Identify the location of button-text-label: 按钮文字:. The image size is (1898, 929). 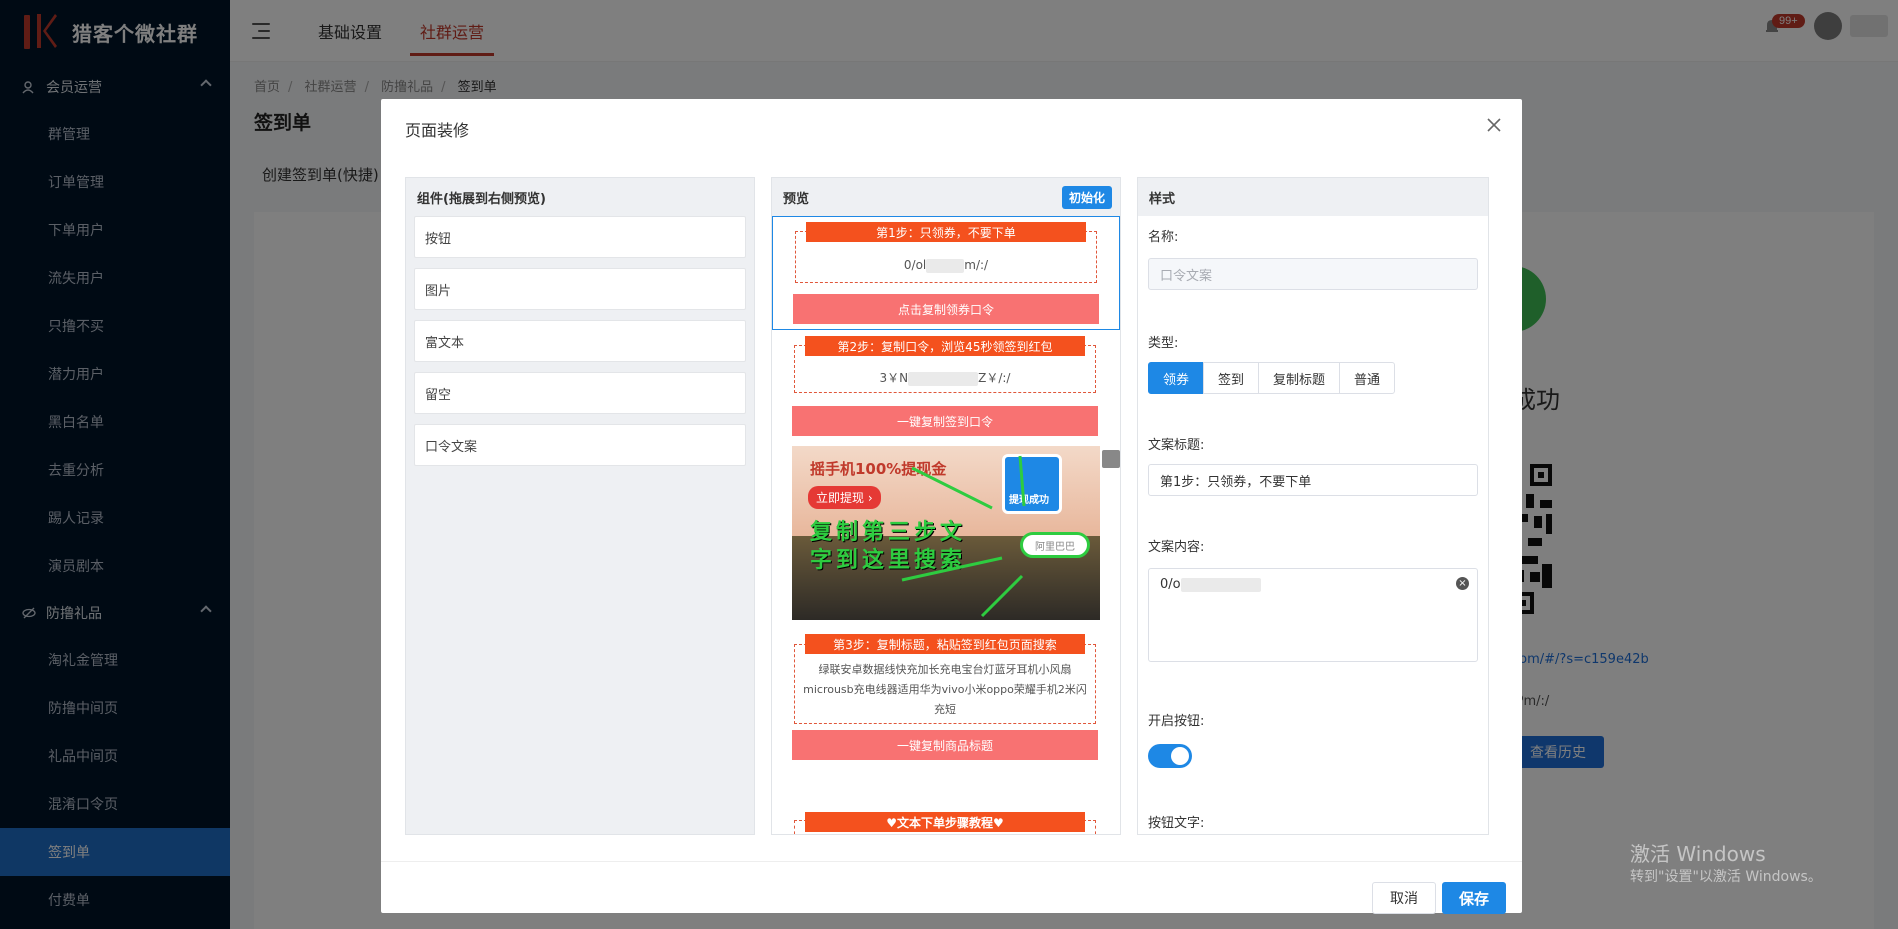
(1176, 823).